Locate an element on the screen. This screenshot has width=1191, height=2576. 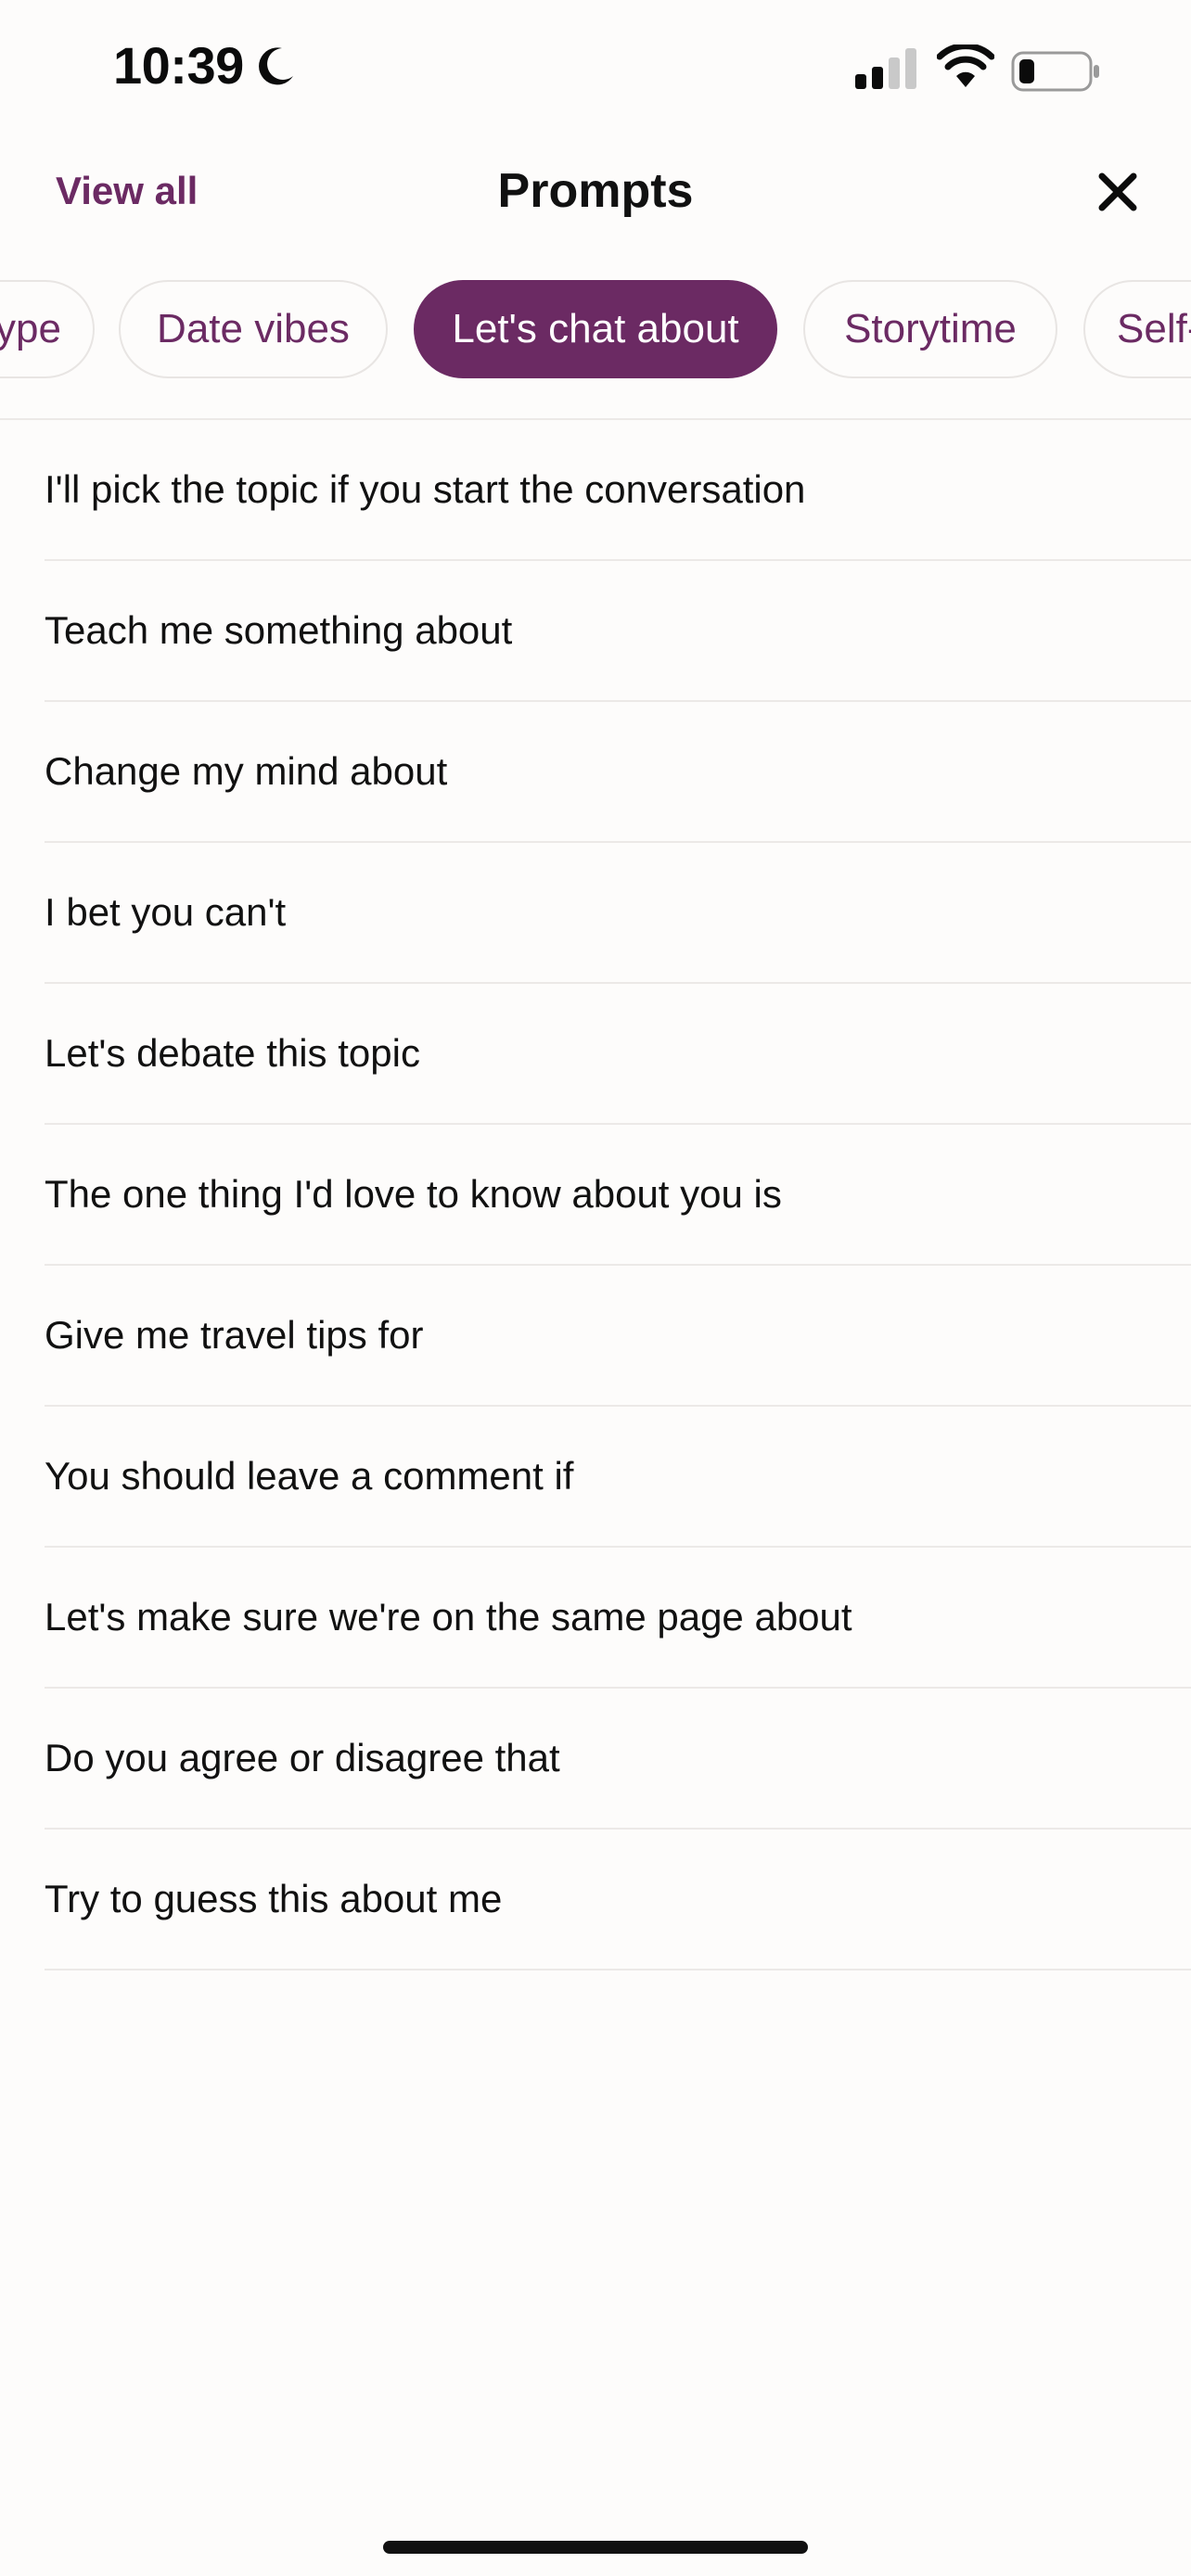
header: Prompts View all is located at coordinates (595, 194).